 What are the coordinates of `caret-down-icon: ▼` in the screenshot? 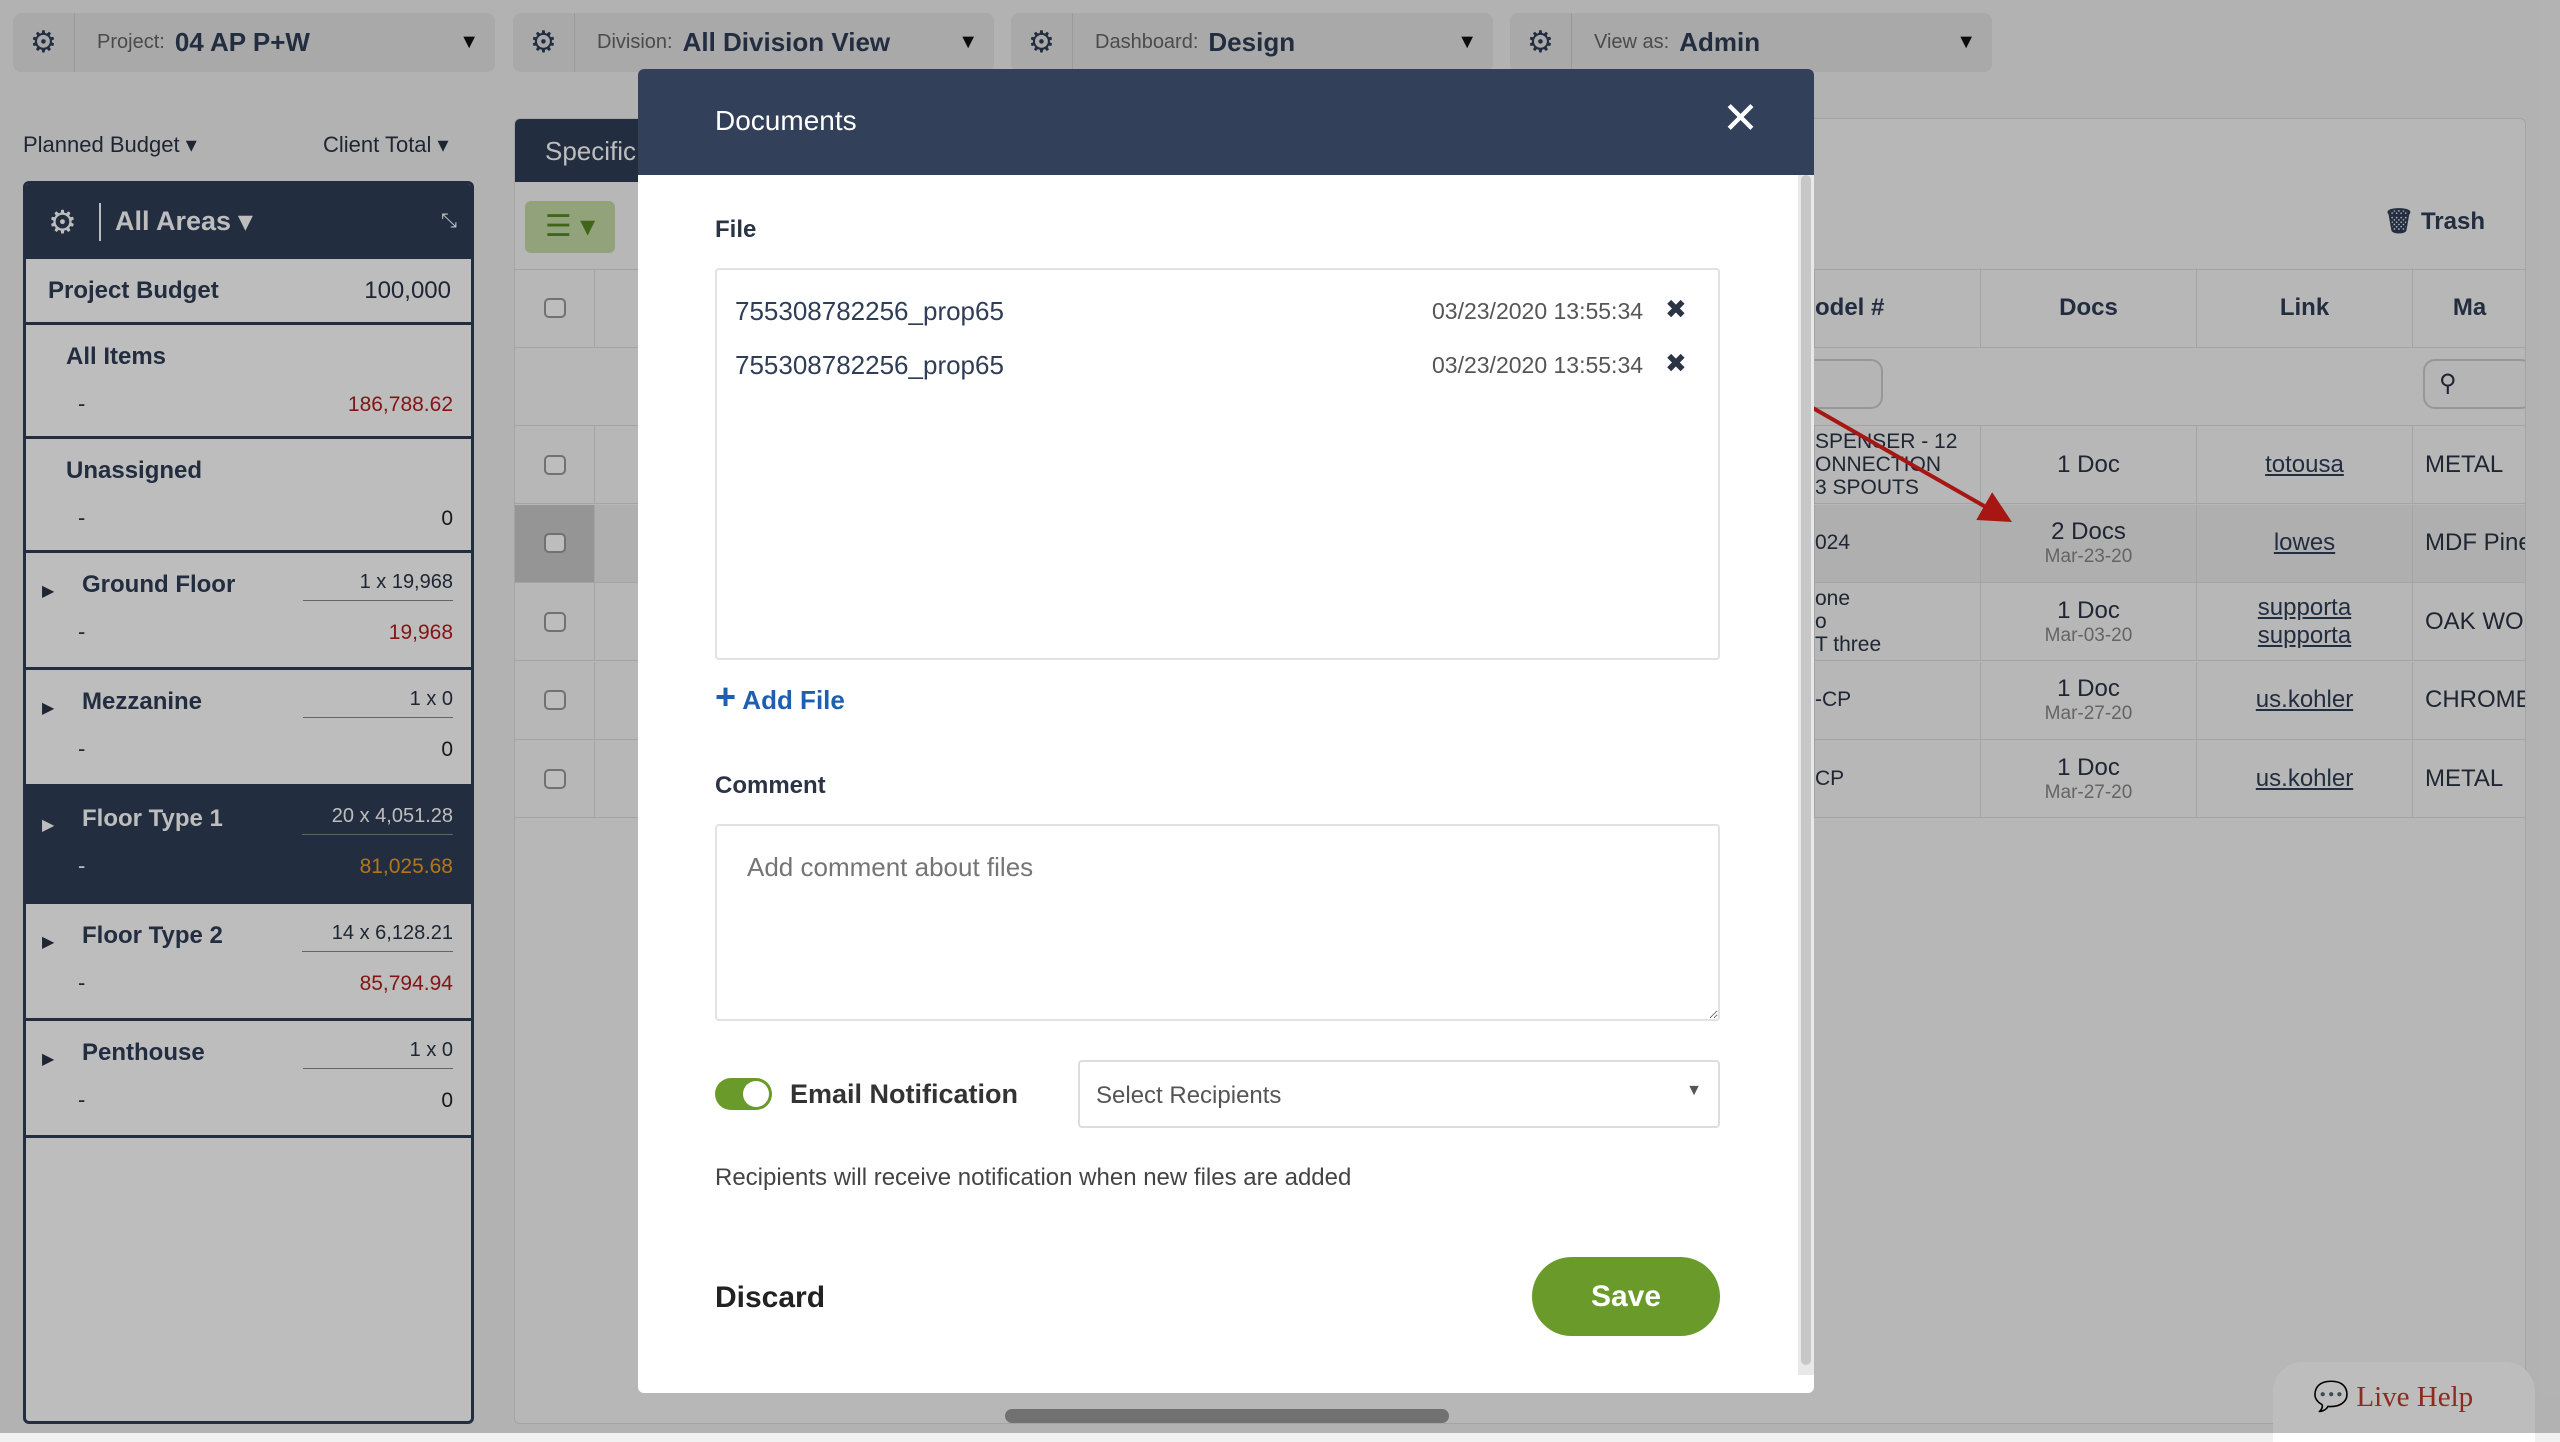 It's located at (1694, 1090).